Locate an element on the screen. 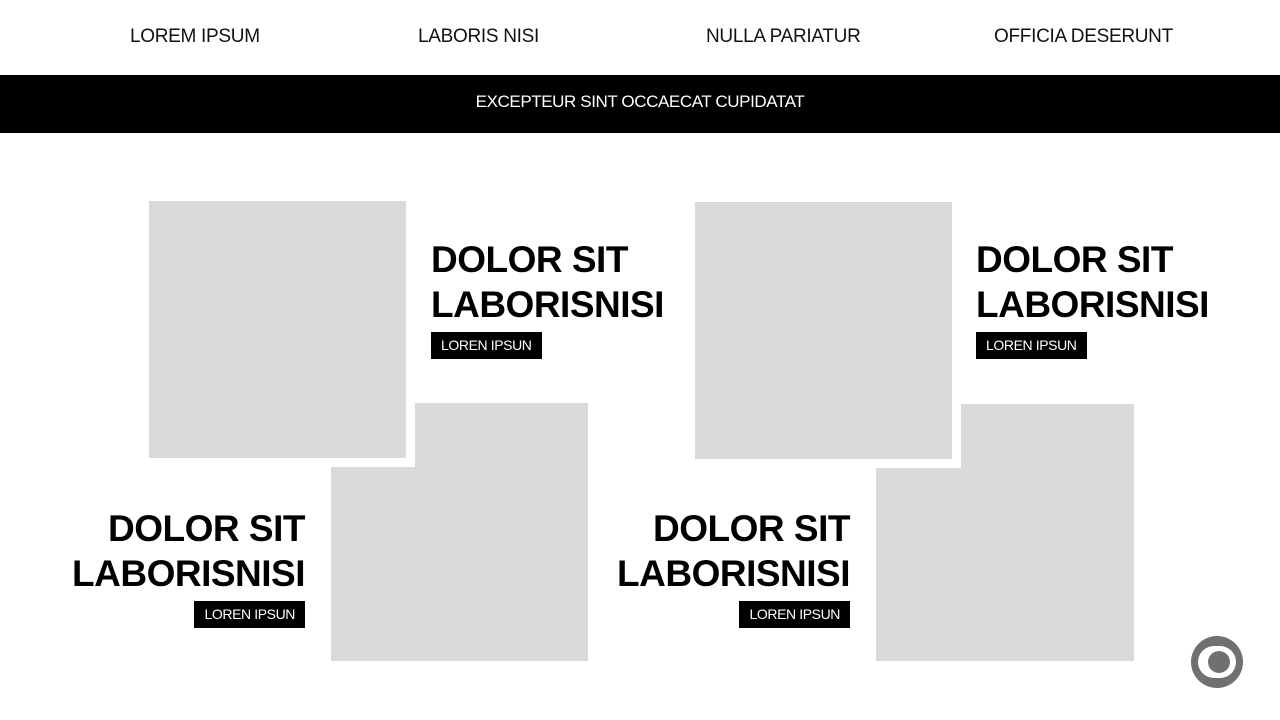  card-2-text: DOLOR SIT LABORISNISI LOREN IPSUN is located at coordinates (1106, 298).